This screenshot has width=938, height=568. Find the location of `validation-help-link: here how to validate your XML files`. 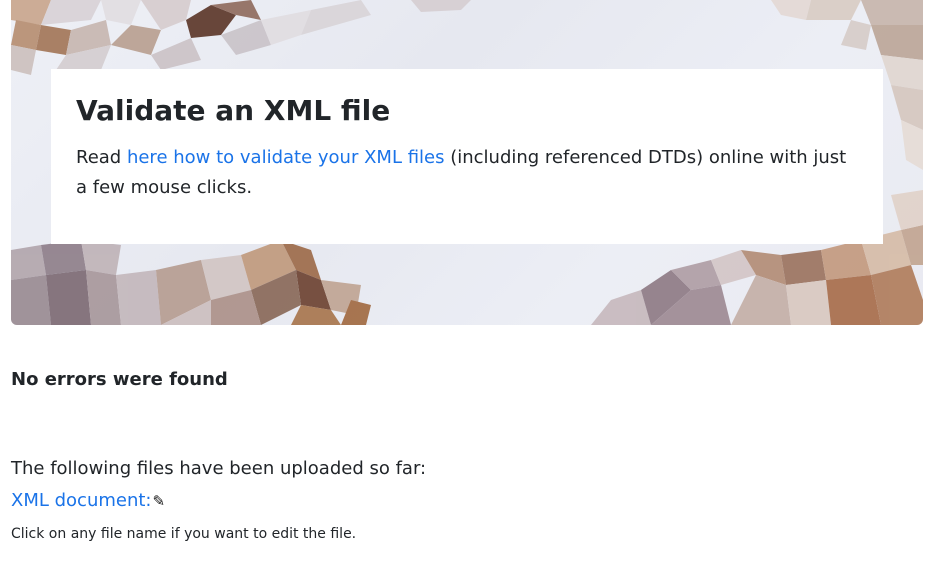

validation-help-link: here how to validate your XML files is located at coordinates (286, 157).